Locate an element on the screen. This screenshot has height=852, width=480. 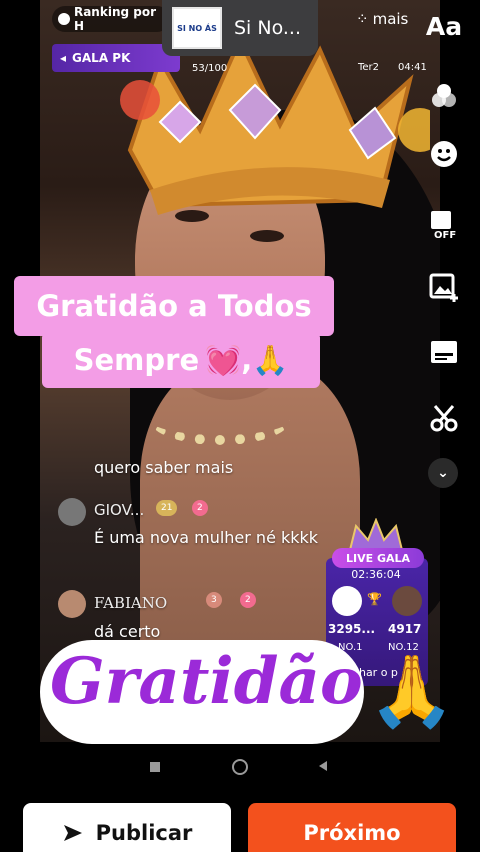
image-add-icon is located at coordinates (444, 288).